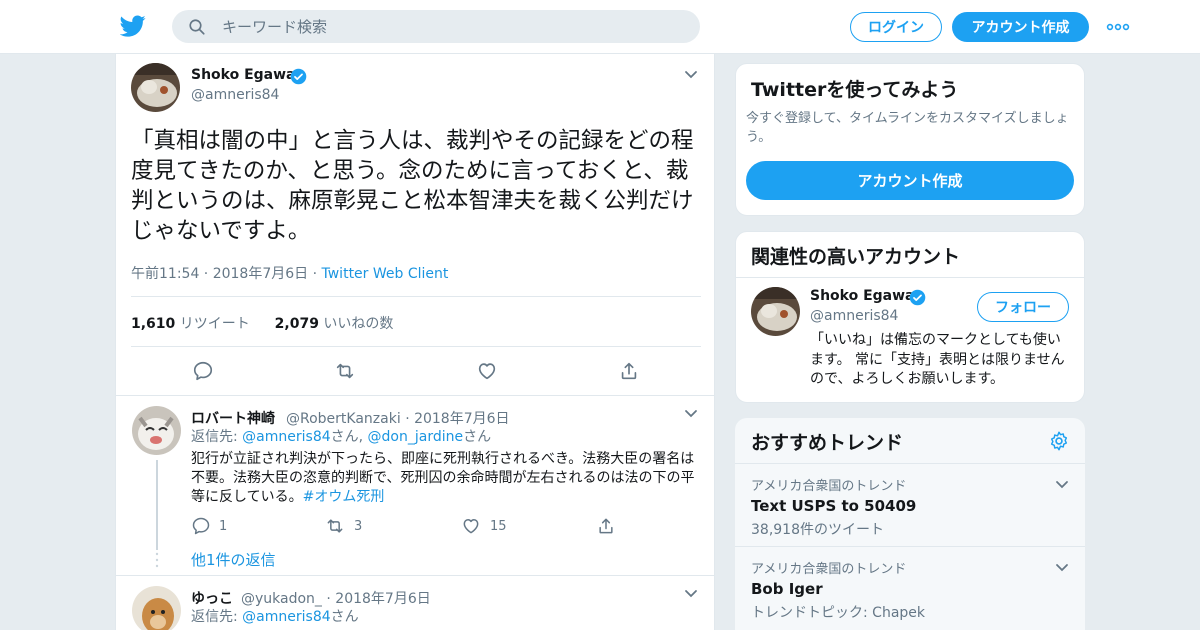  Describe the element at coordinates (856, 257) in the screenshot. I see `related-accounts-title: 関連性の高いアカウント` at that location.